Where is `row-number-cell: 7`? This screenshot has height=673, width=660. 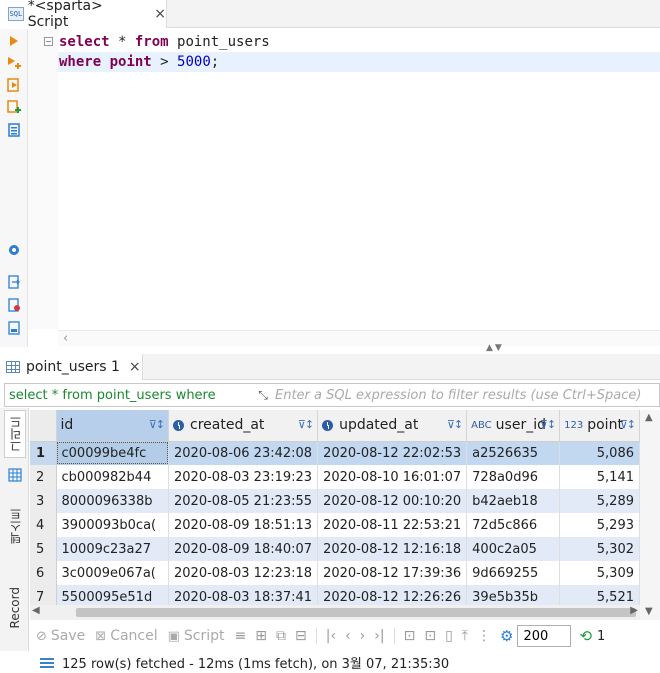
row-number-cell: 7 is located at coordinates (43, 595).